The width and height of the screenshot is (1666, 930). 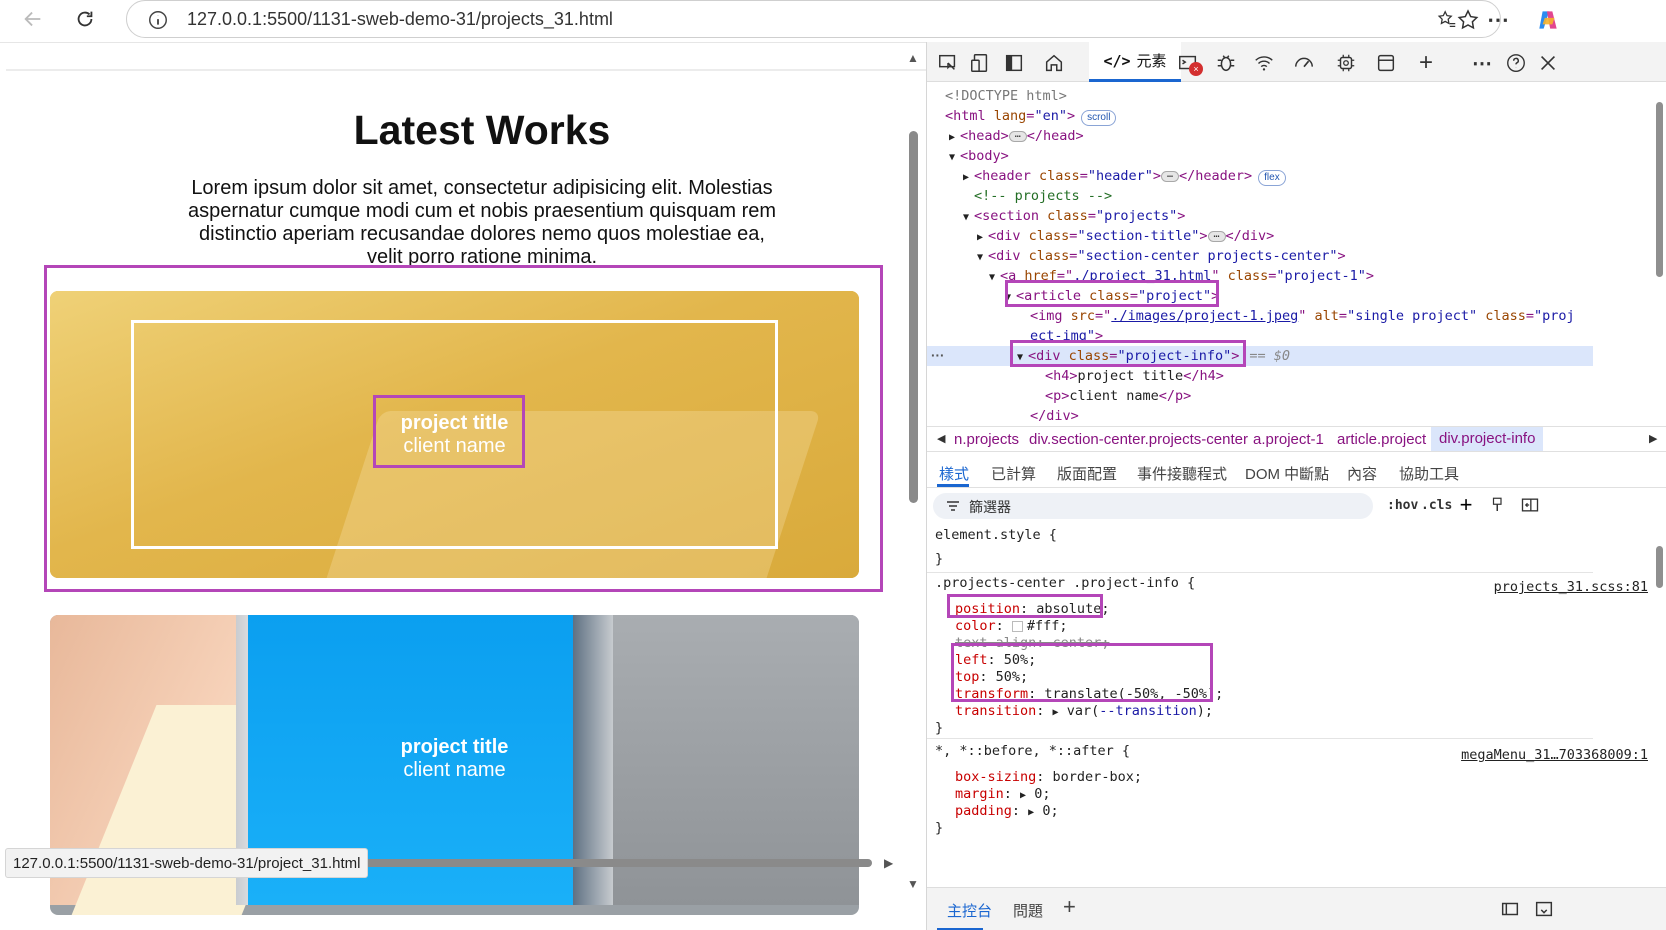 What do you see at coordinates (1287, 473) in the screenshot?
I see `tab-dom-breakpoints: DOM 中斷點` at bounding box center [1287, 473].